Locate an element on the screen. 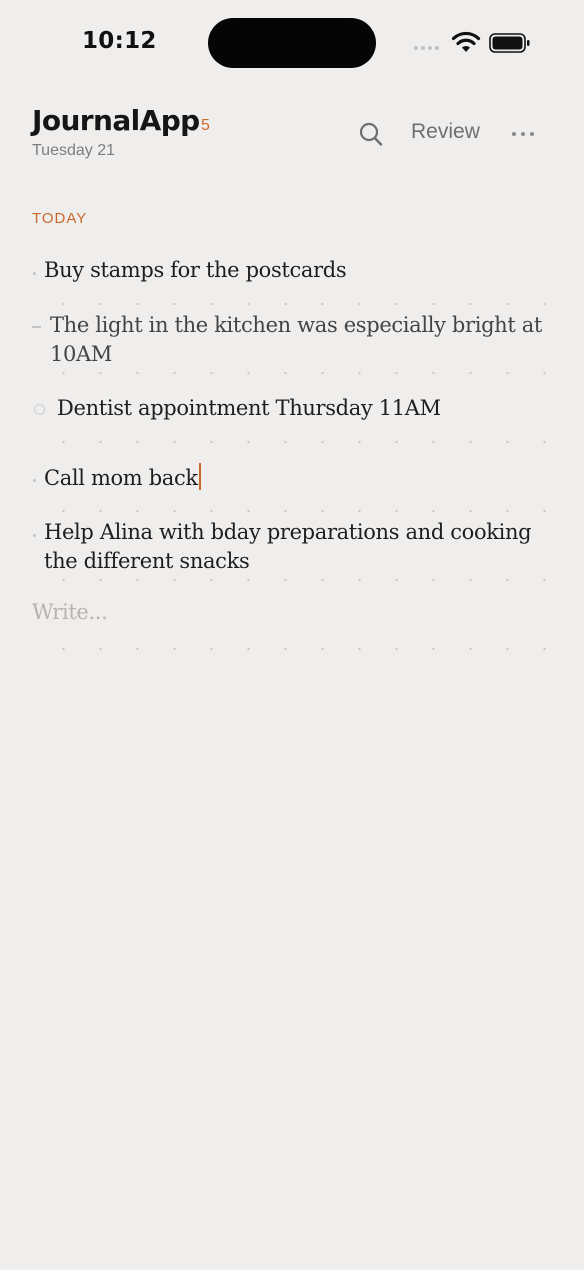 This screenshot has width=584, height=1270. date-subtitle: Tuesday 21 is located at coordinates (74, 150).